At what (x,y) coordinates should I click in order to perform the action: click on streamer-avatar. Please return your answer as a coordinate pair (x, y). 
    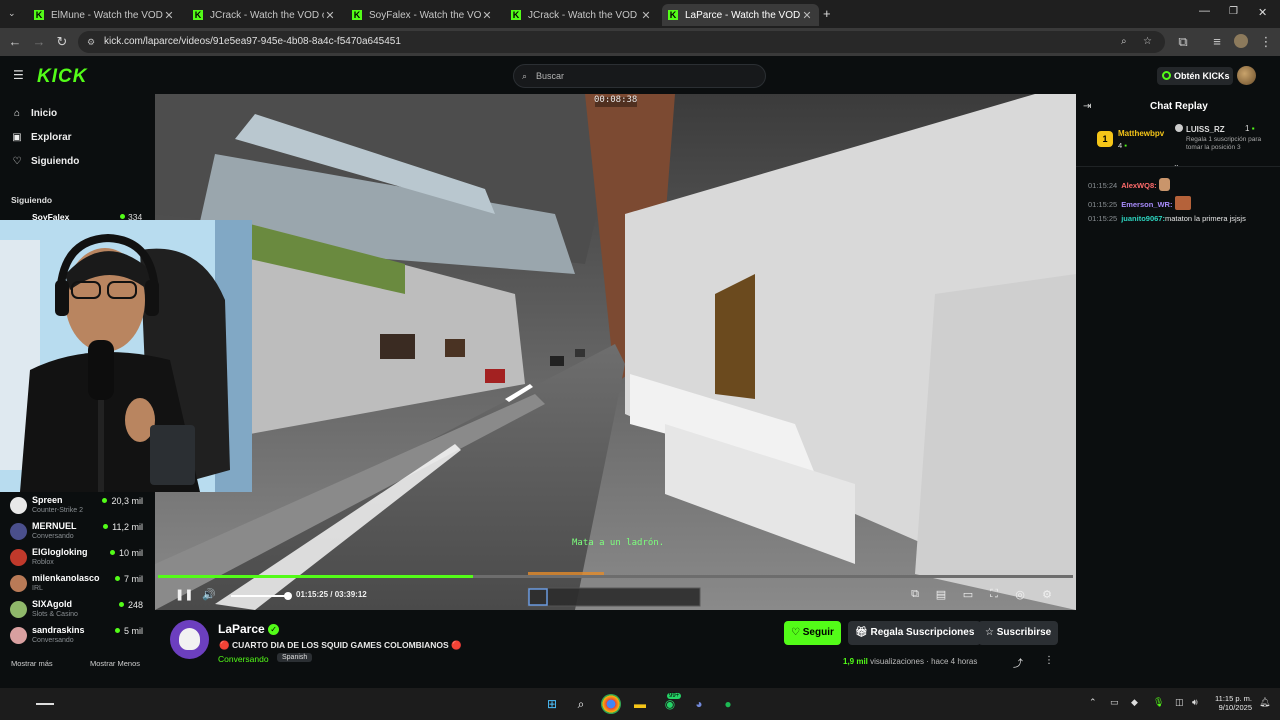
    Looking at the image, I should click on (189, 639).